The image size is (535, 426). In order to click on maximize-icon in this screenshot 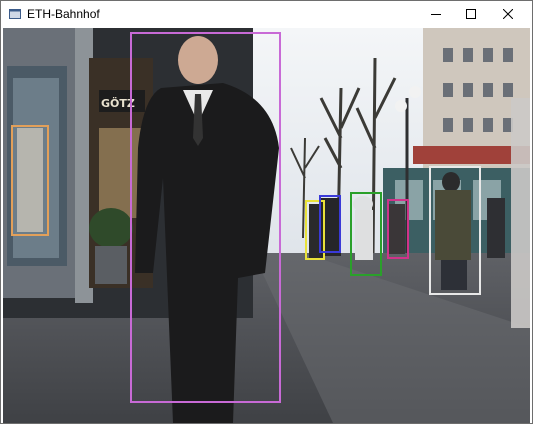, I will do `click(471, 14)`.